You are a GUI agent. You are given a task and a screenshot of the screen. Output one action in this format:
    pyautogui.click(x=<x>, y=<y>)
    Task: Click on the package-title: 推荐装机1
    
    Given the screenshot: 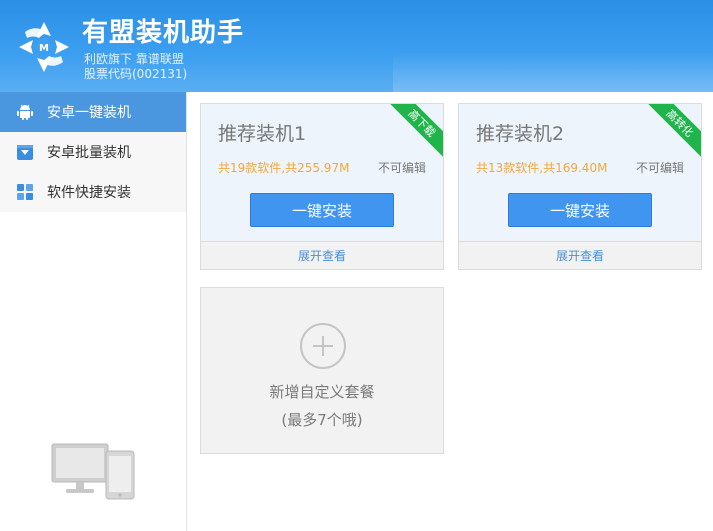 What is the action you would take?
    pyautogui.click(x=262, y=134)
    